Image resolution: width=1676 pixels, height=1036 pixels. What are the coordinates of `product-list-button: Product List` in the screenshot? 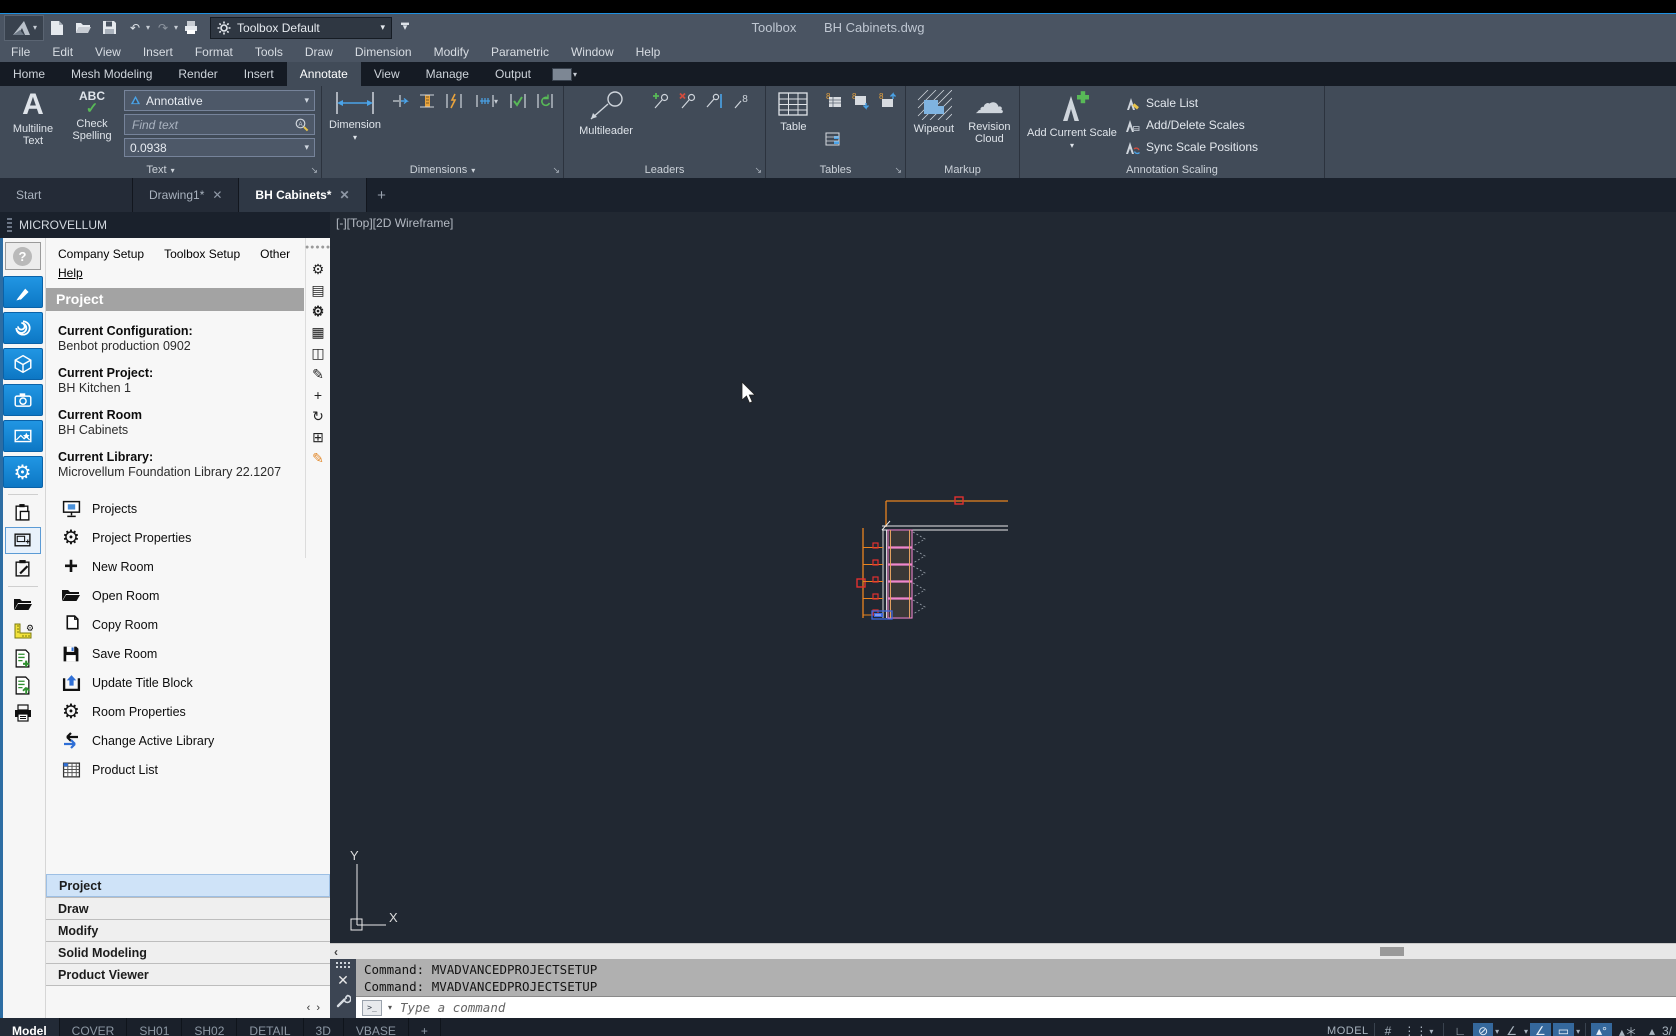 It's located at (188, 769).